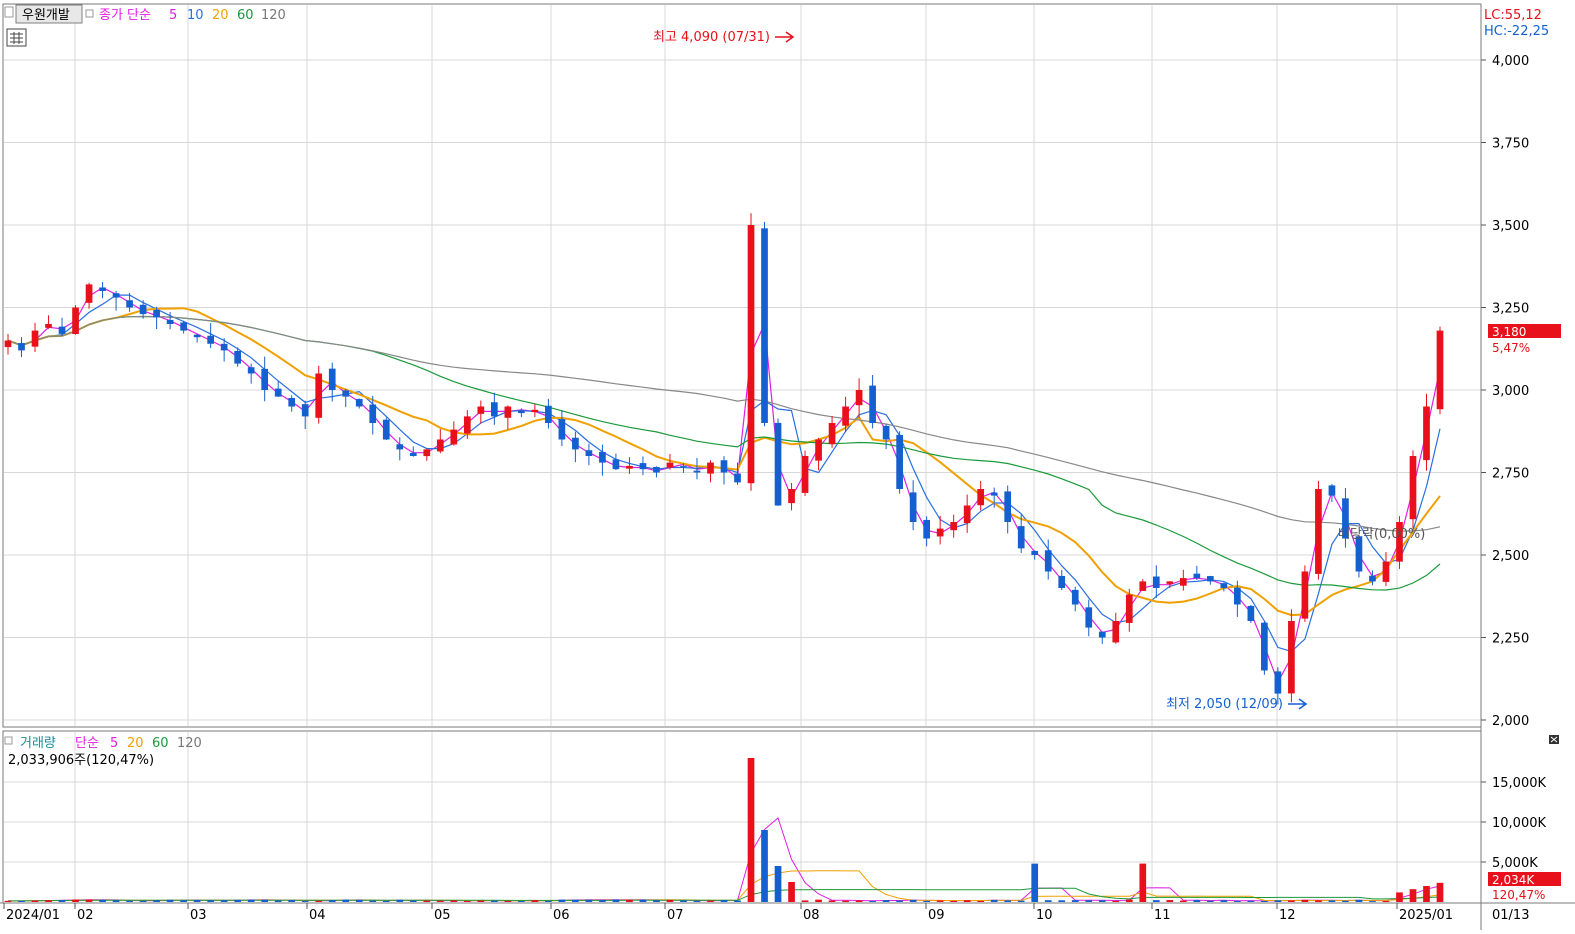 The image size is (1575, 934). Describe the element at coordinates (46, 15) in the screenshot. I see `stock-name: 우원개발` at that location.